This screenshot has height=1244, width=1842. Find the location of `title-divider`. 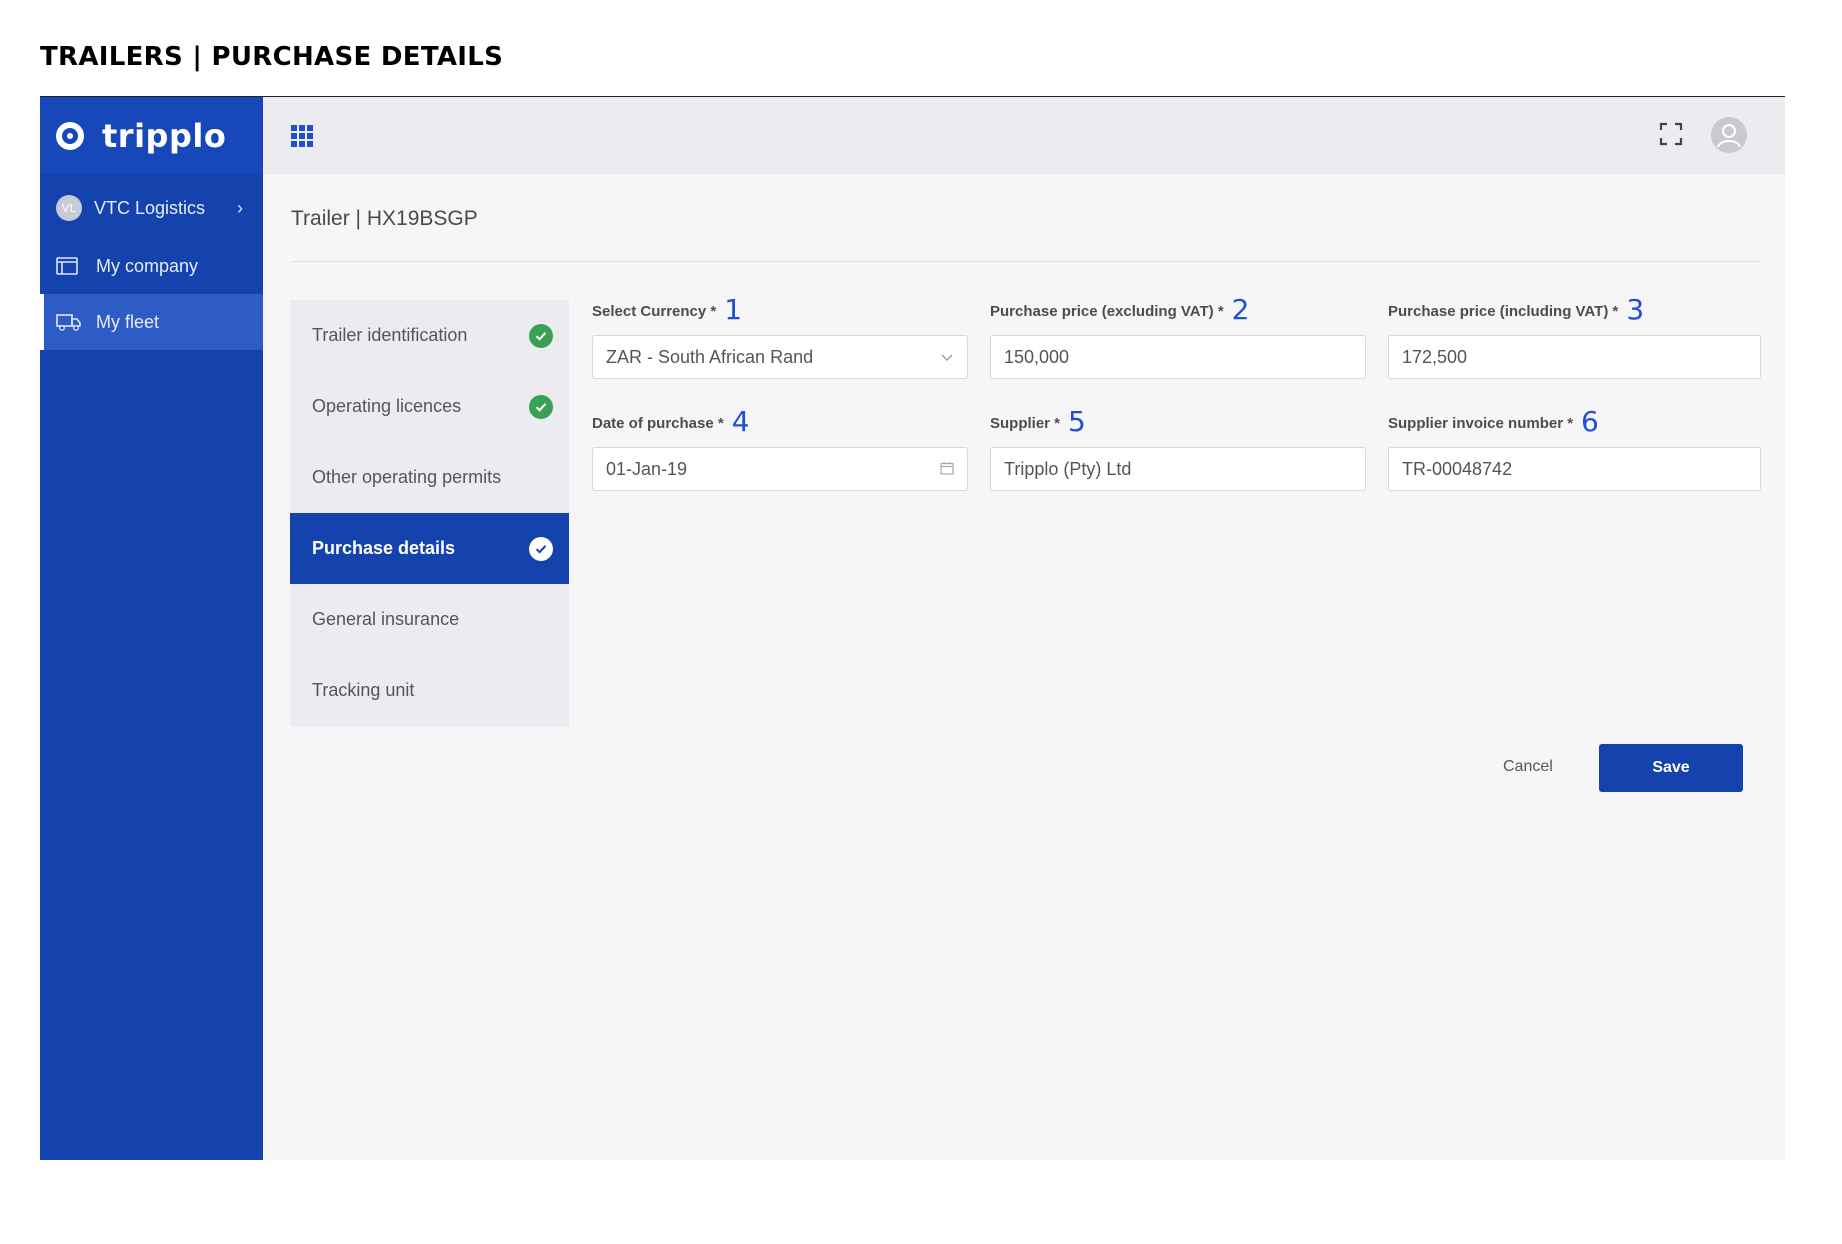

title-divider is located at coordinates (1026, 261).